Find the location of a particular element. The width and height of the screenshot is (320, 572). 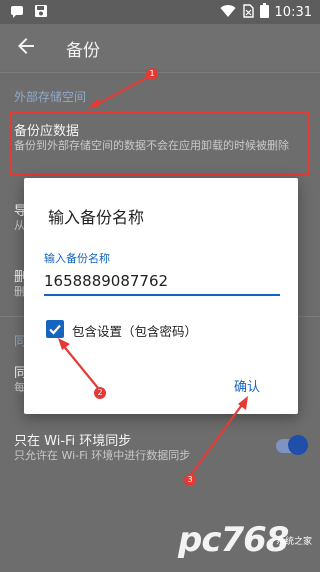

divider is located at coordinates (160, 72).